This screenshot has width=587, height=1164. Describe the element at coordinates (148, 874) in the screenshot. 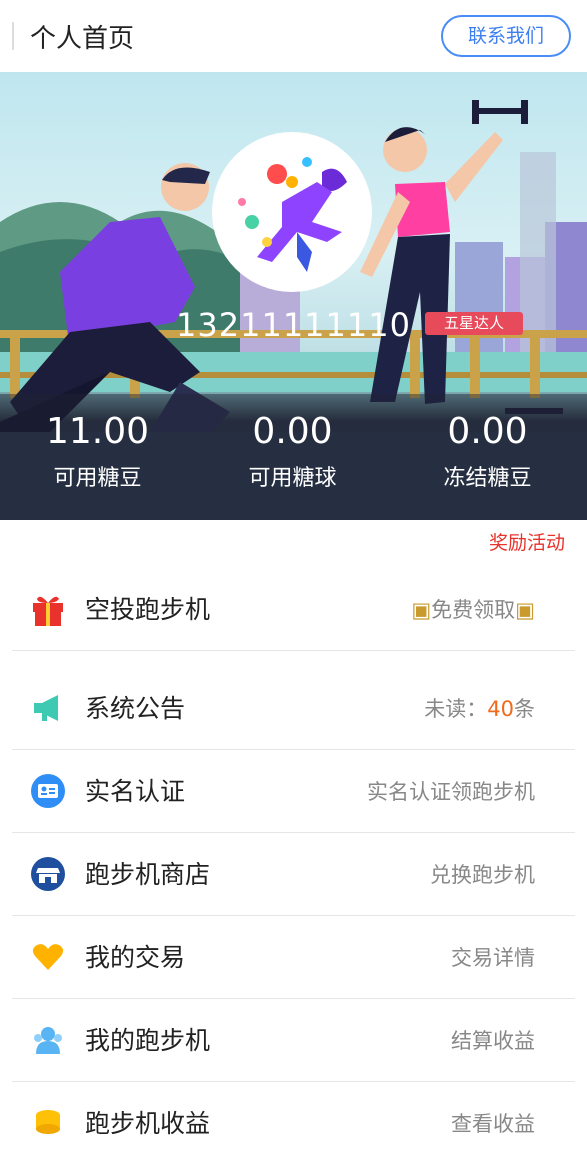

I see `menu-item-label: 跑步机商店` at that location.